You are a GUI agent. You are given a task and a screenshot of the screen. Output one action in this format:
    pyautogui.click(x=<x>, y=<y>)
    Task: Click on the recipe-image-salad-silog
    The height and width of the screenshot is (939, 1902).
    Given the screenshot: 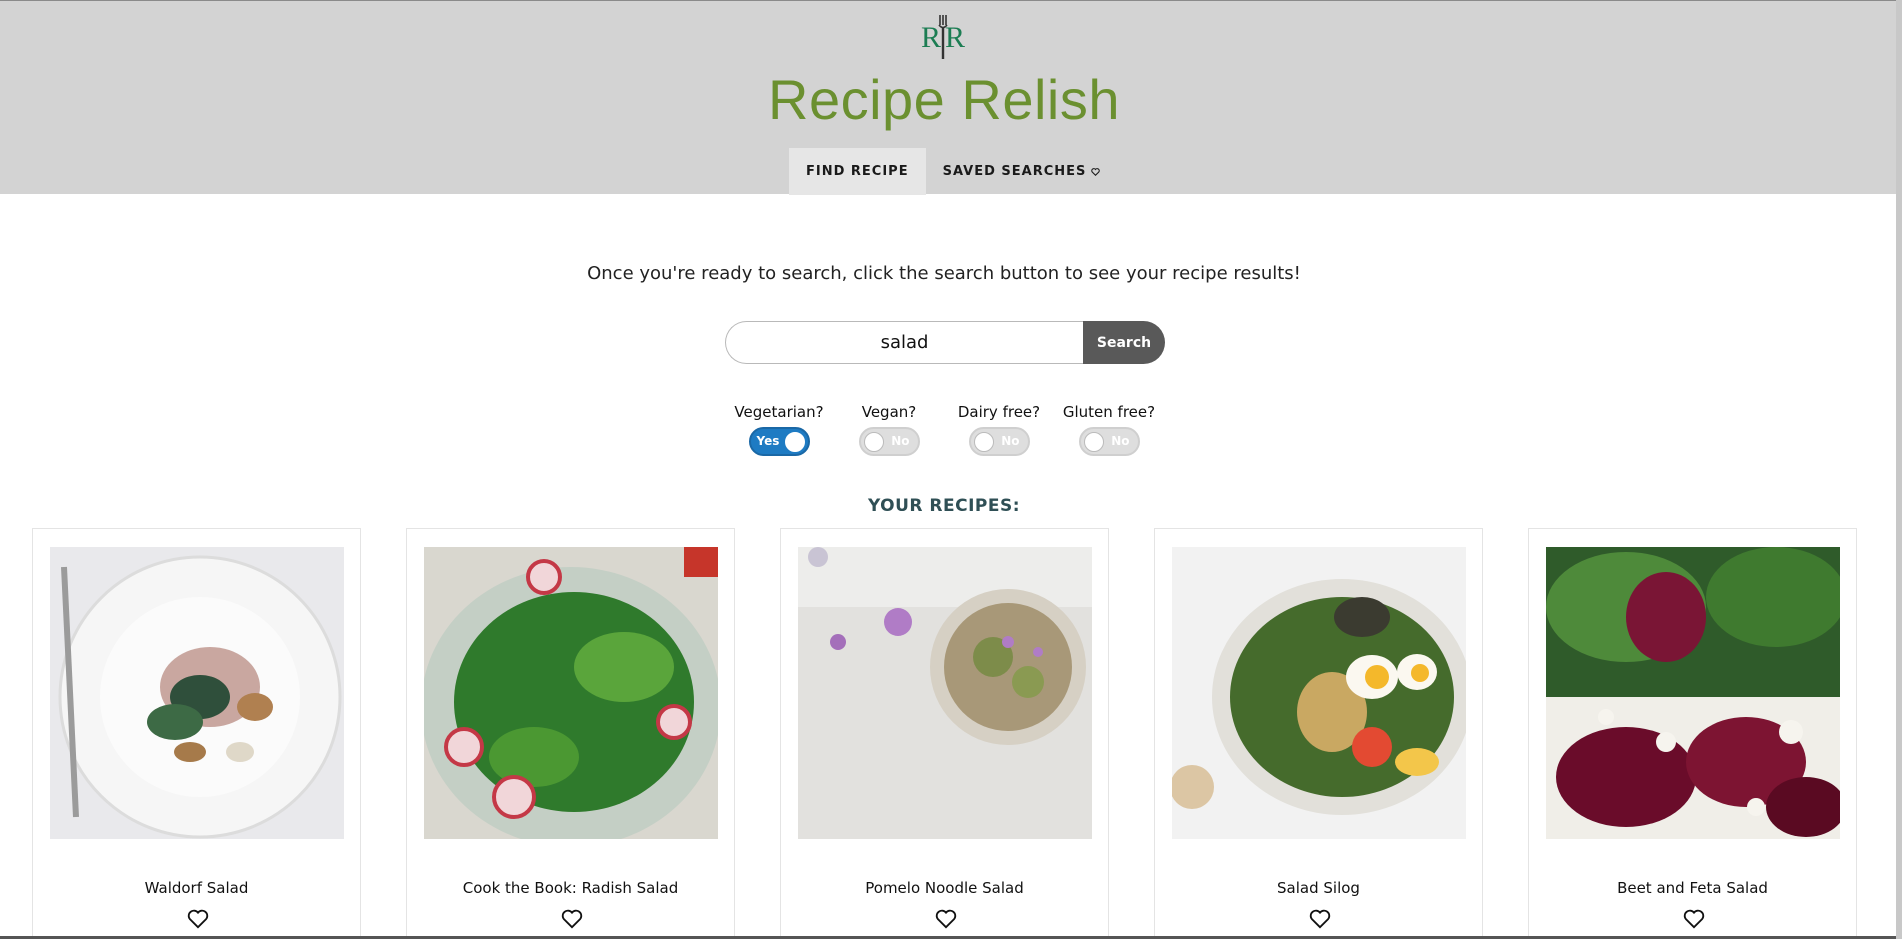 What is the action you would take?
    pyautogui.click(x=1319, y=693)
    